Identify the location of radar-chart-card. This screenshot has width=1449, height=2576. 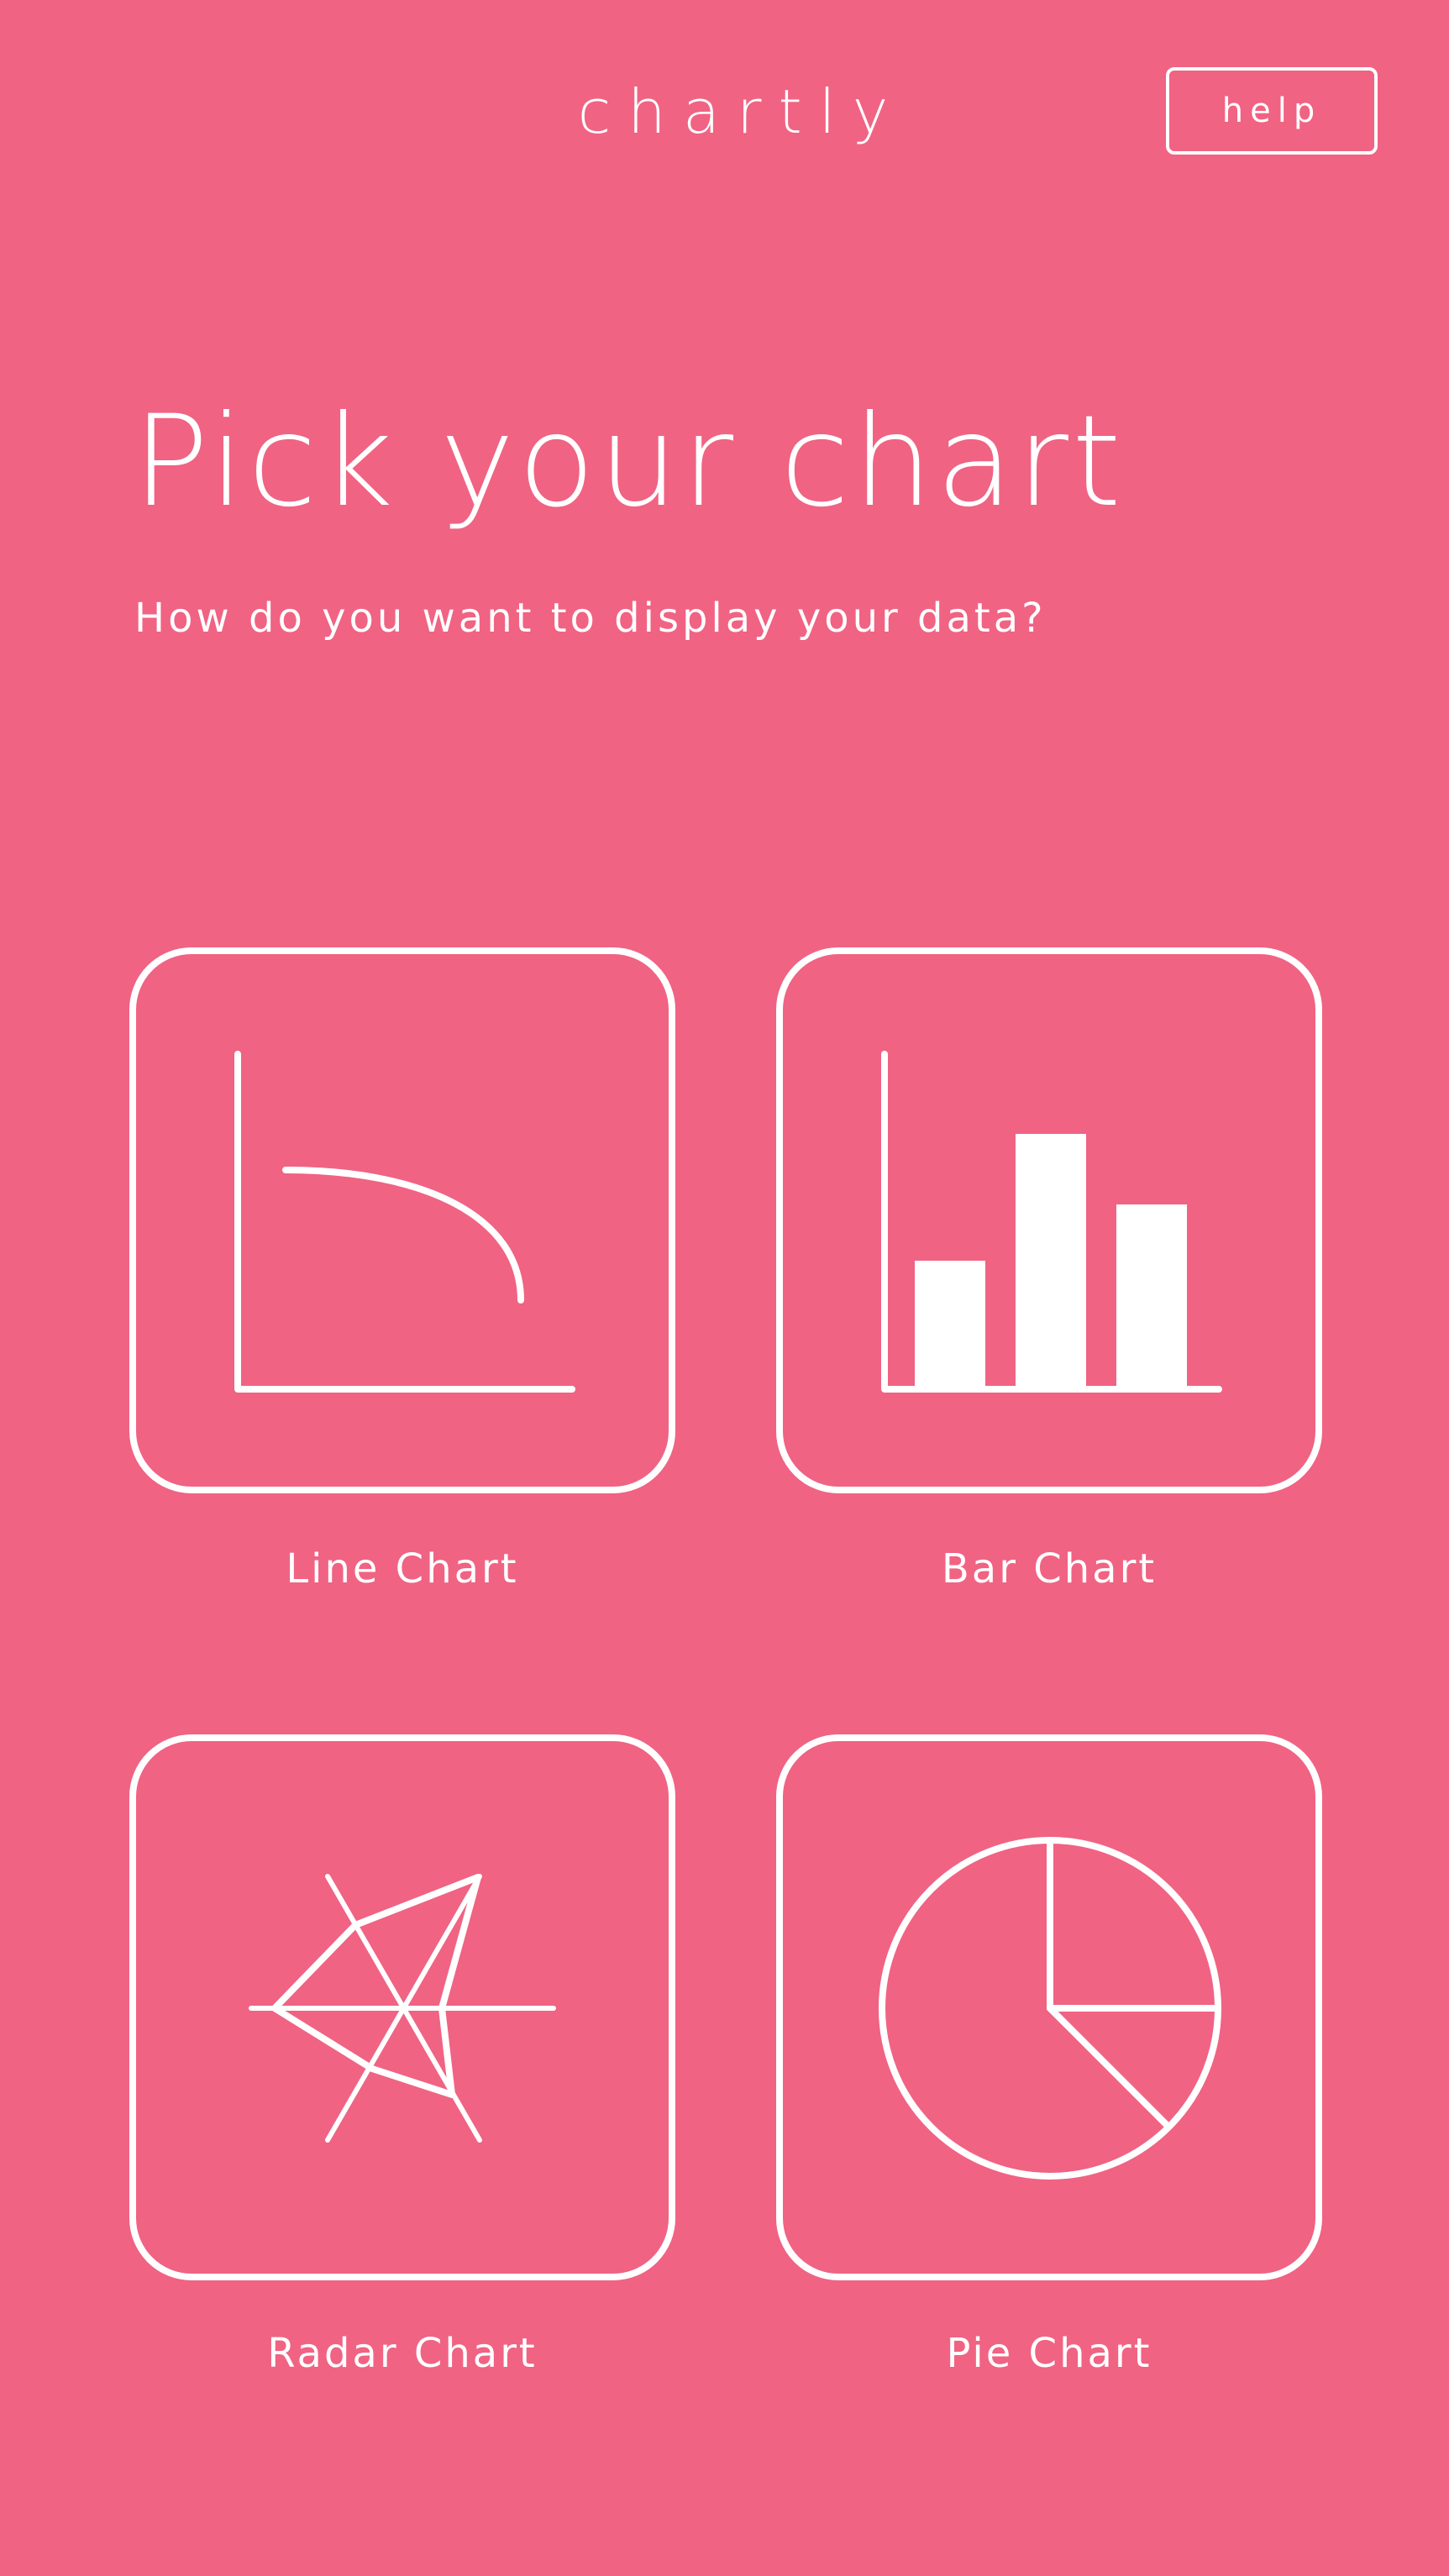
(402, 2007).